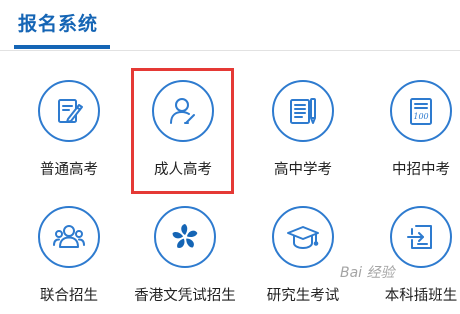 This screenshot has height=314, width=460. Describe the element at coordinates (185, 296) in the screenshot. I see `tile-label-hkdse: 香港文凭试招生` at that location.